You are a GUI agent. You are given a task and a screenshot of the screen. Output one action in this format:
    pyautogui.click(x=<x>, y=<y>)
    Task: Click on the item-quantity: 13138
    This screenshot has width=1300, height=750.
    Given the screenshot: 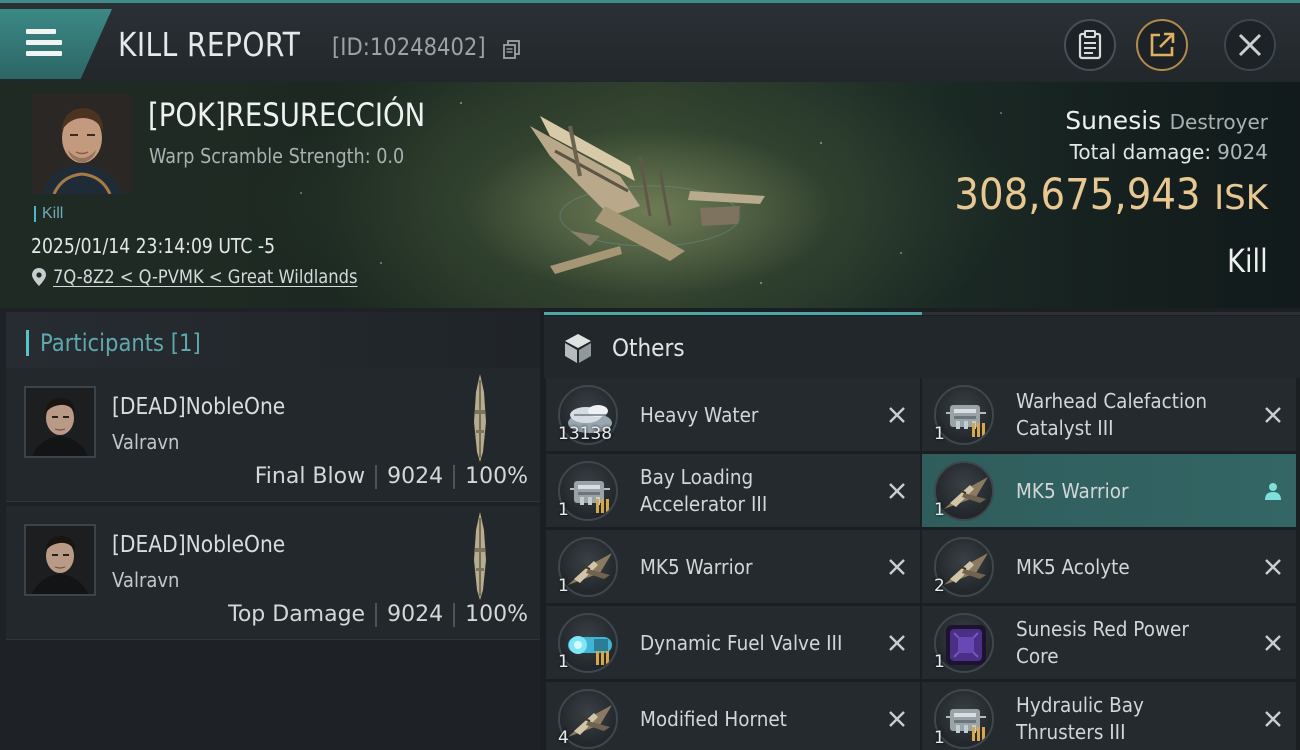 What is the action you would take?
    pyautogui.click(x=585, y=434)
    